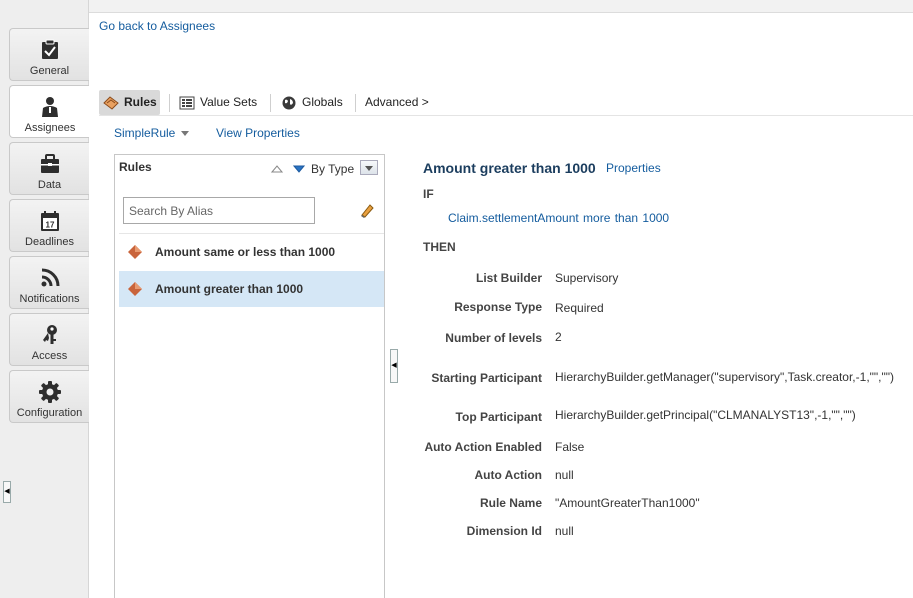 The image size is (913, 598). I want to click on then-keyword: THEN, so click(439, 247).